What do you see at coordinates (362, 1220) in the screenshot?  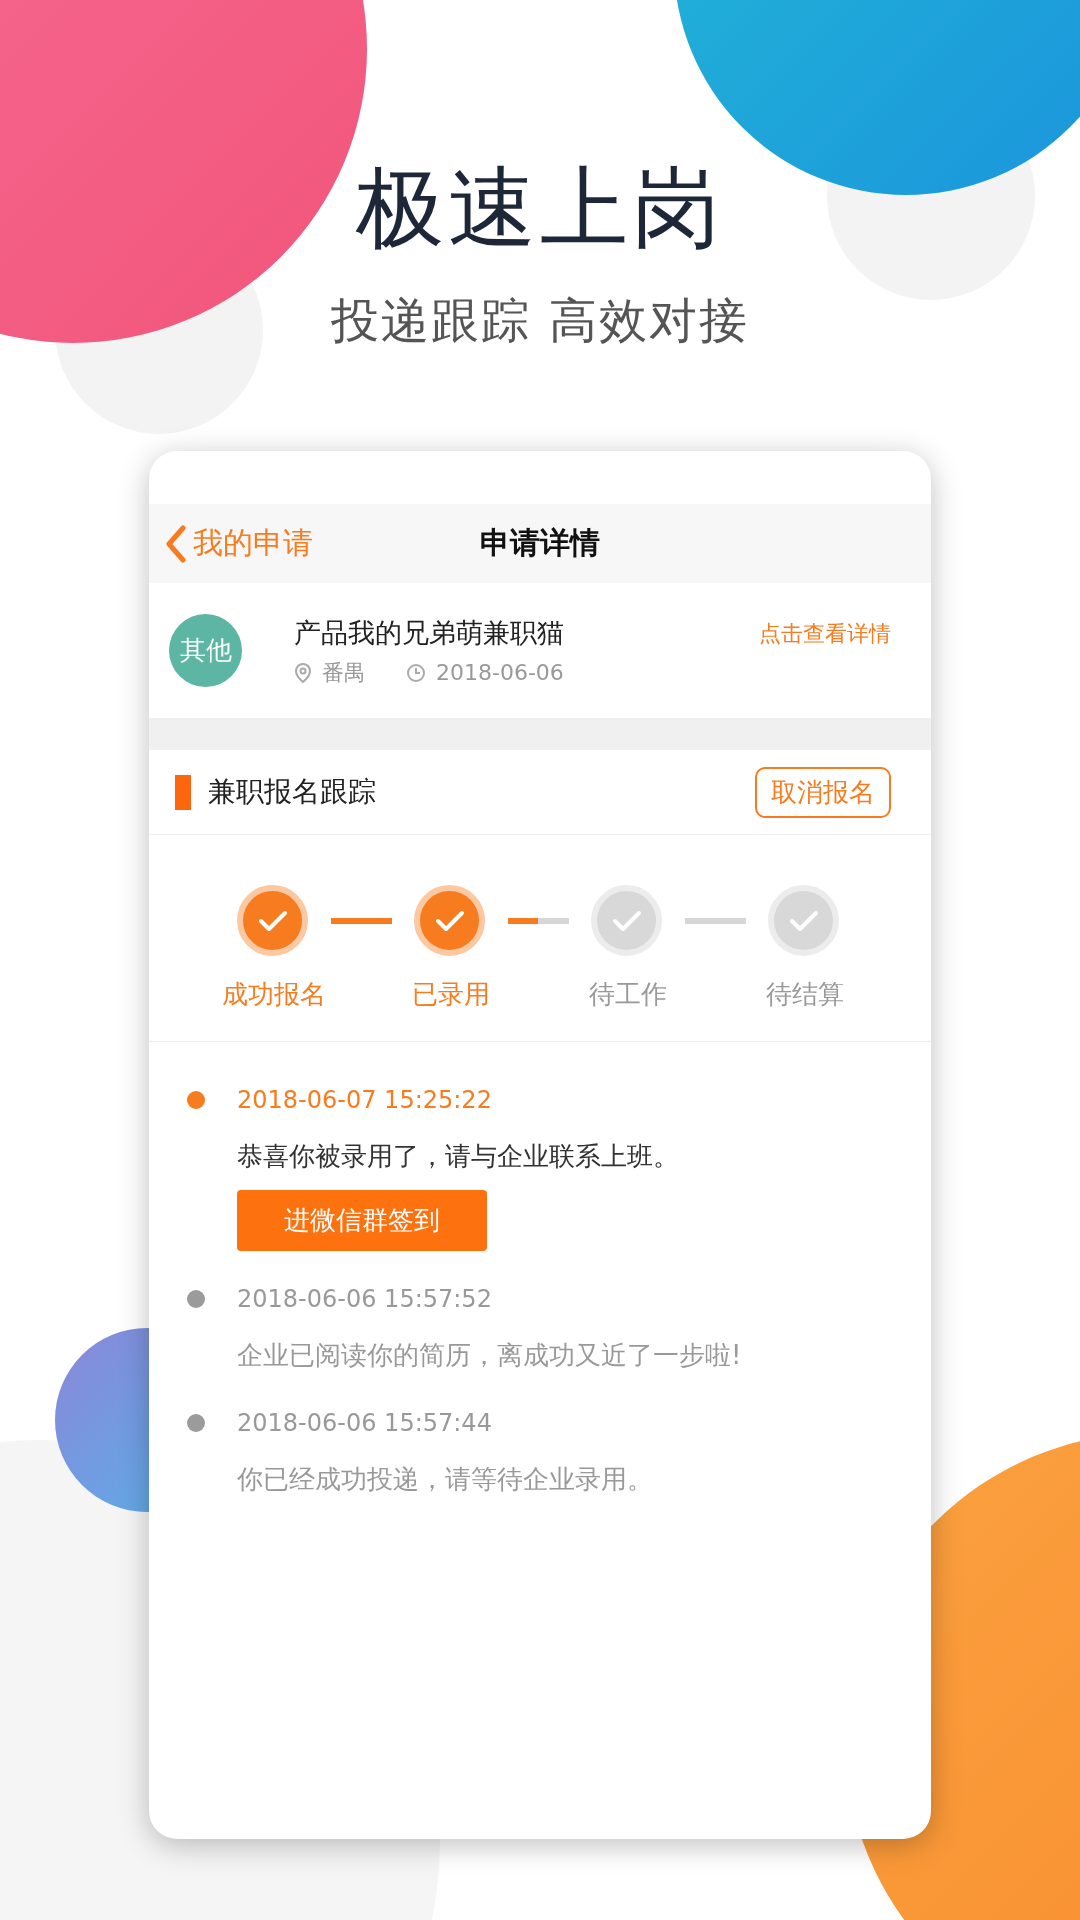 I see `wechat-checkin-button: 进微信群签到` at bounding box center [362, 1220].